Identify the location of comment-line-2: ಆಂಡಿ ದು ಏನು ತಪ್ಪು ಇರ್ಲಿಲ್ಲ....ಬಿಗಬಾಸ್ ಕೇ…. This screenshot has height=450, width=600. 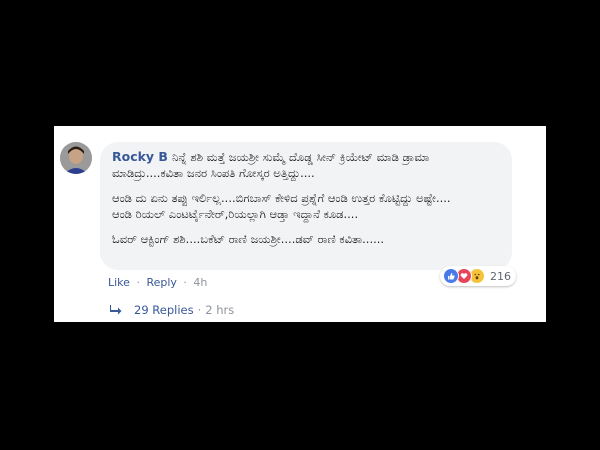
(281, 198).